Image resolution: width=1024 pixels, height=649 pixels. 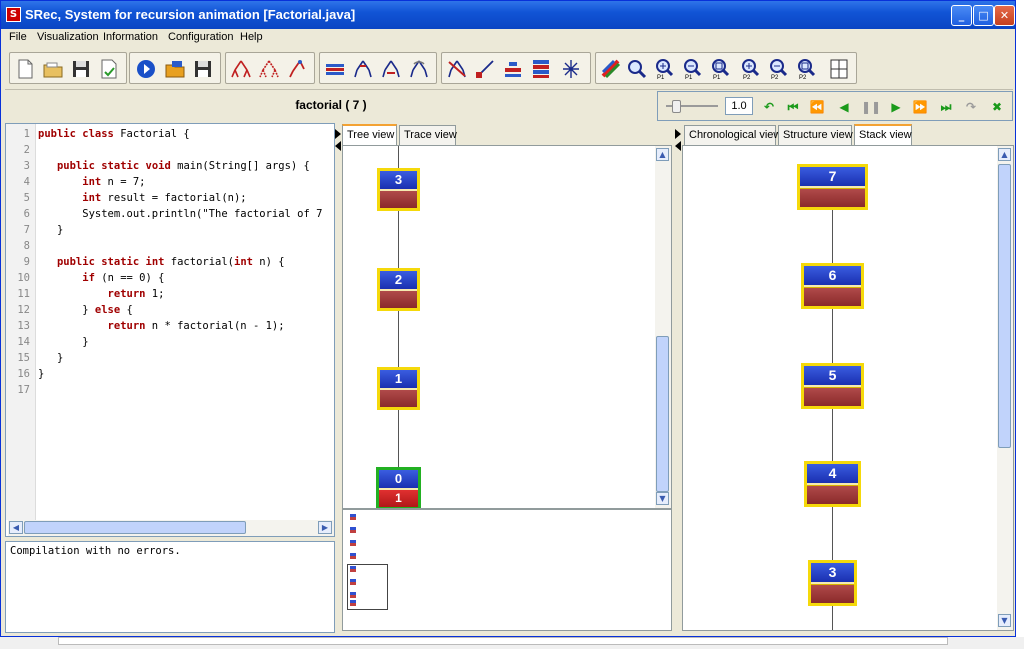 What do you see at coordinates (832, 573) in the screenshot?
I see `frame-param: 3` at bounding box center [832, 573].